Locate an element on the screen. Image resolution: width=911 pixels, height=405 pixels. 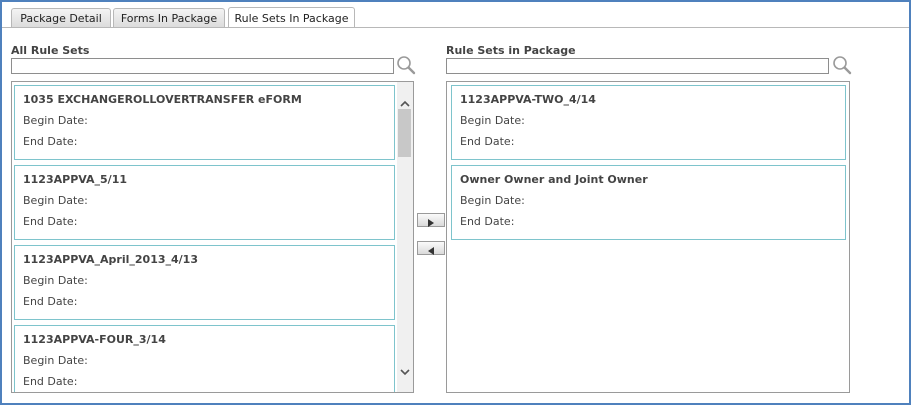
move-left-button is located at coordinates (431, 248).